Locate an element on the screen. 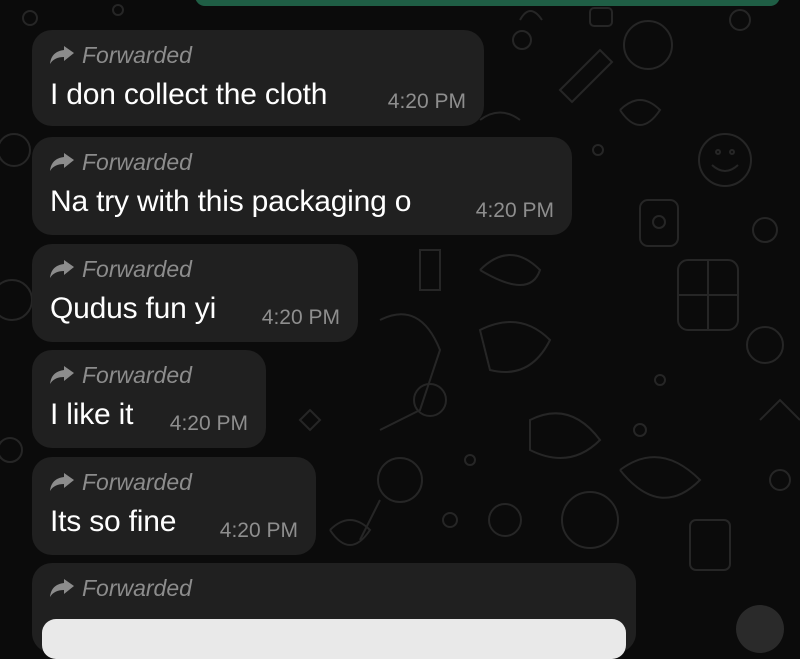 The width and height of the screenshot is (800, 659). message-bubble: Forwarded is located at coordinates (334, 611).